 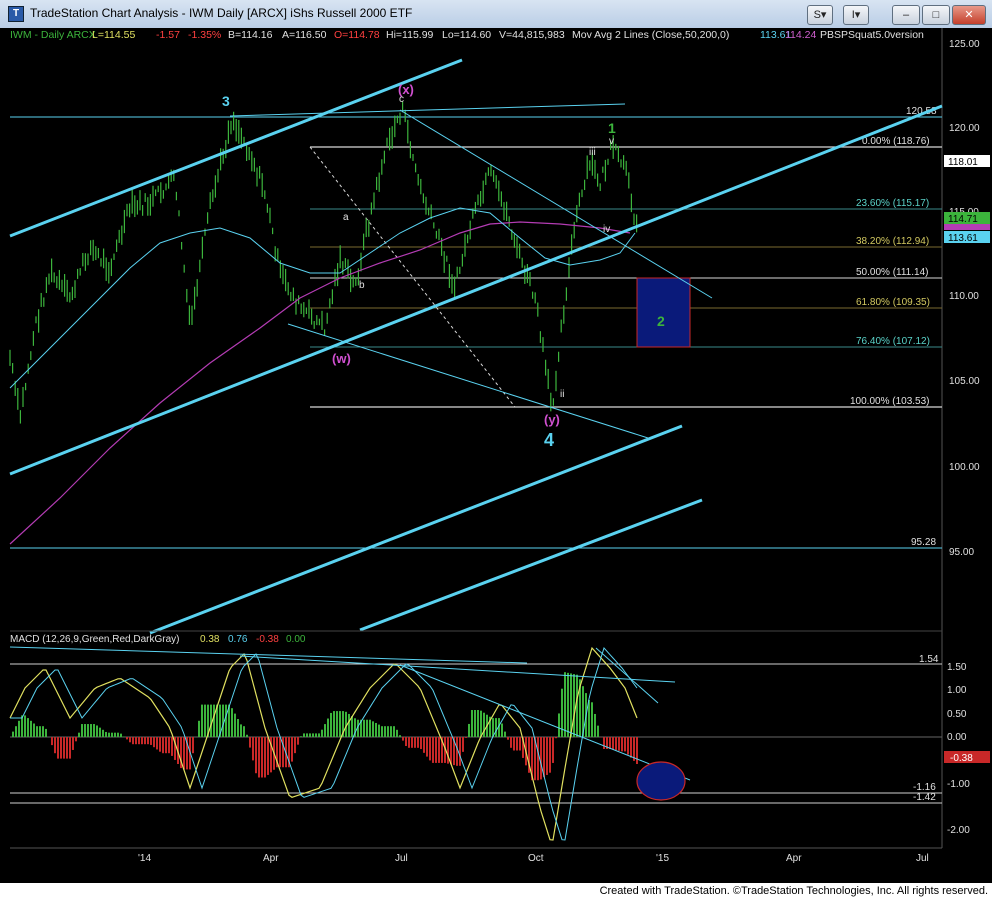 What do you see at coordinates (964, 44) in the screenshot?
I see `price-tick: 125.00` at bounding box center [964, 44].